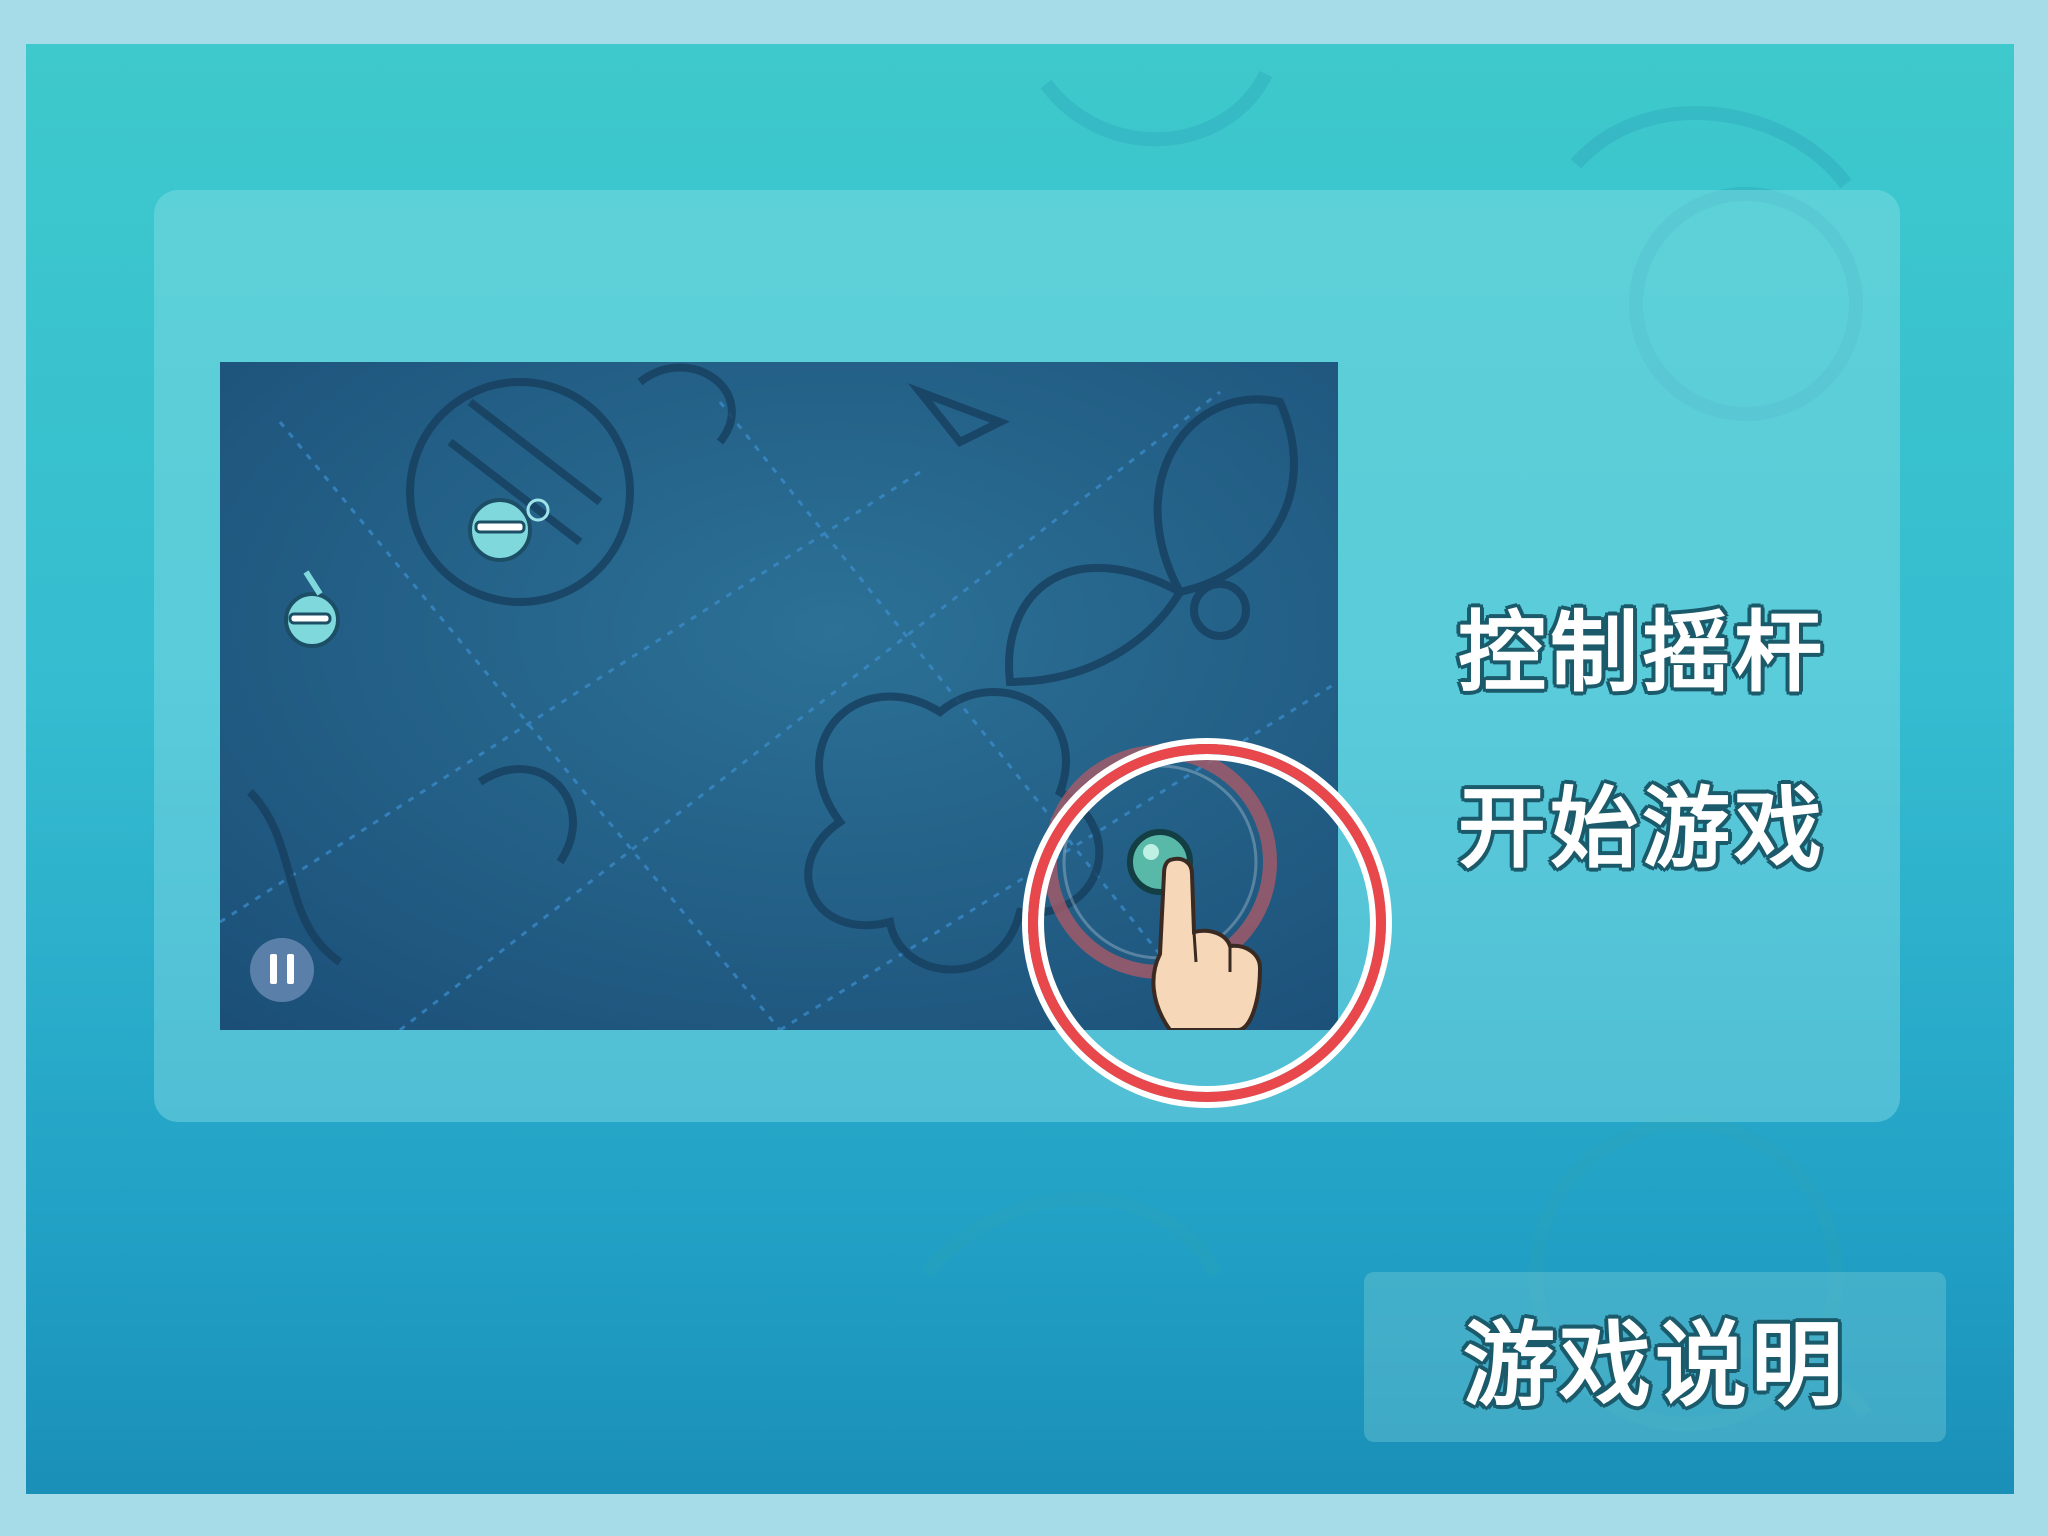 Image resolution: width=2048 pixels, height=1536 pixels. I want to click on instruction-start-game: 开始游戏, so click(1642, 828).